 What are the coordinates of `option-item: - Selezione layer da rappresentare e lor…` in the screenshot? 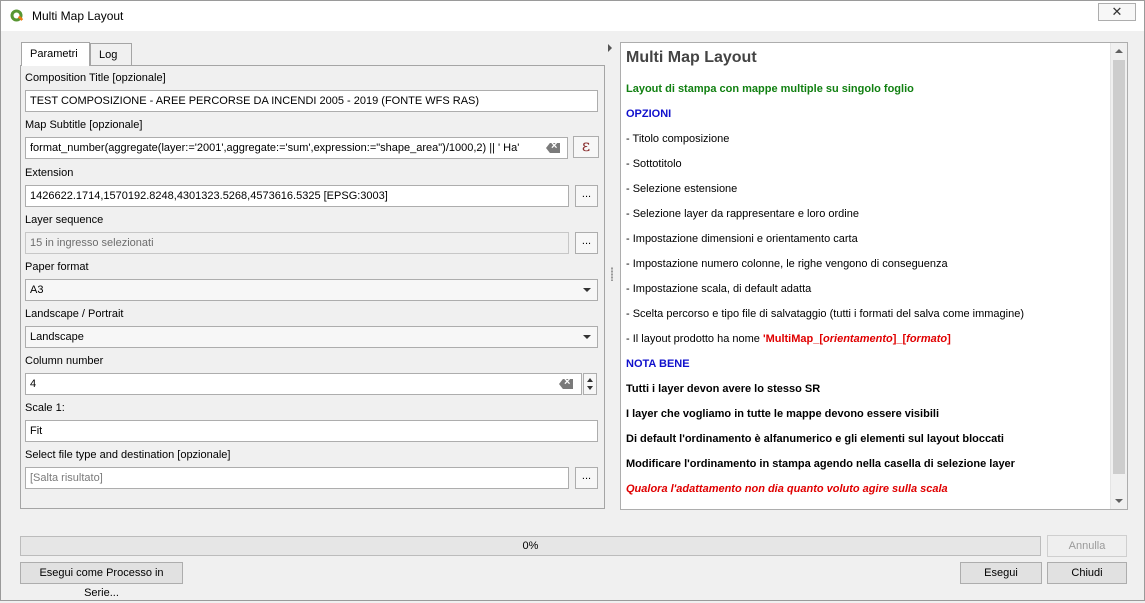 It's located at (742, 214).